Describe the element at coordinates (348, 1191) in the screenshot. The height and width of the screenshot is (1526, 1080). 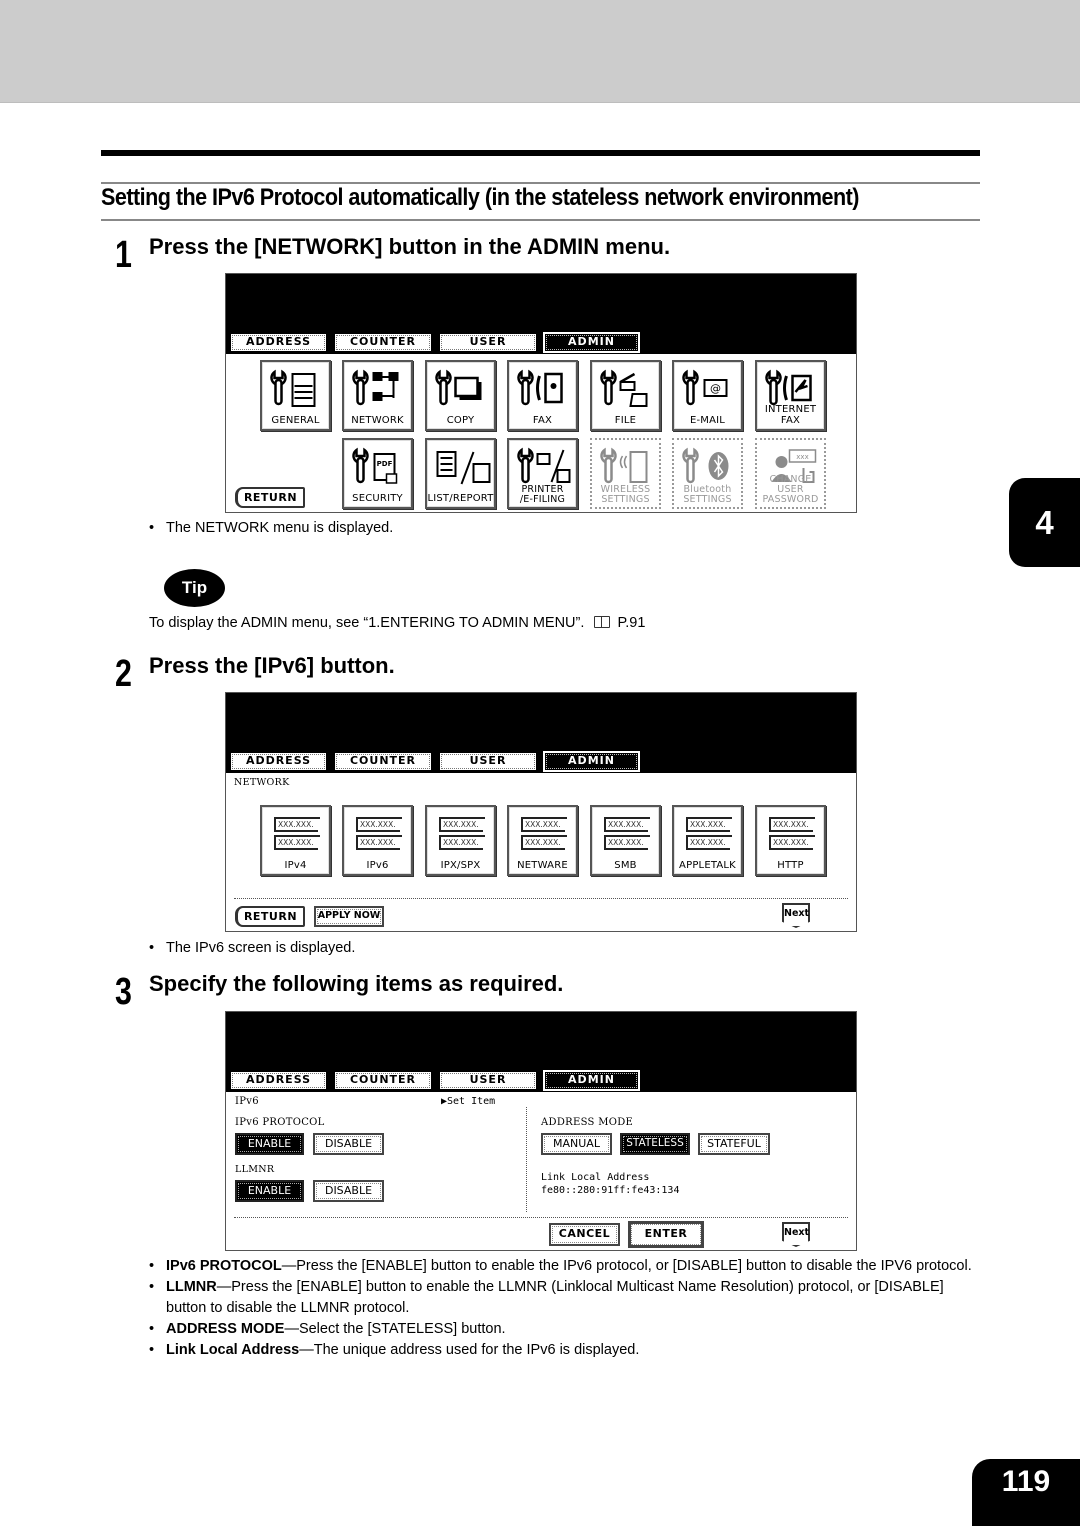
I see `llmnr-disable-button: DISABLE` at that location.